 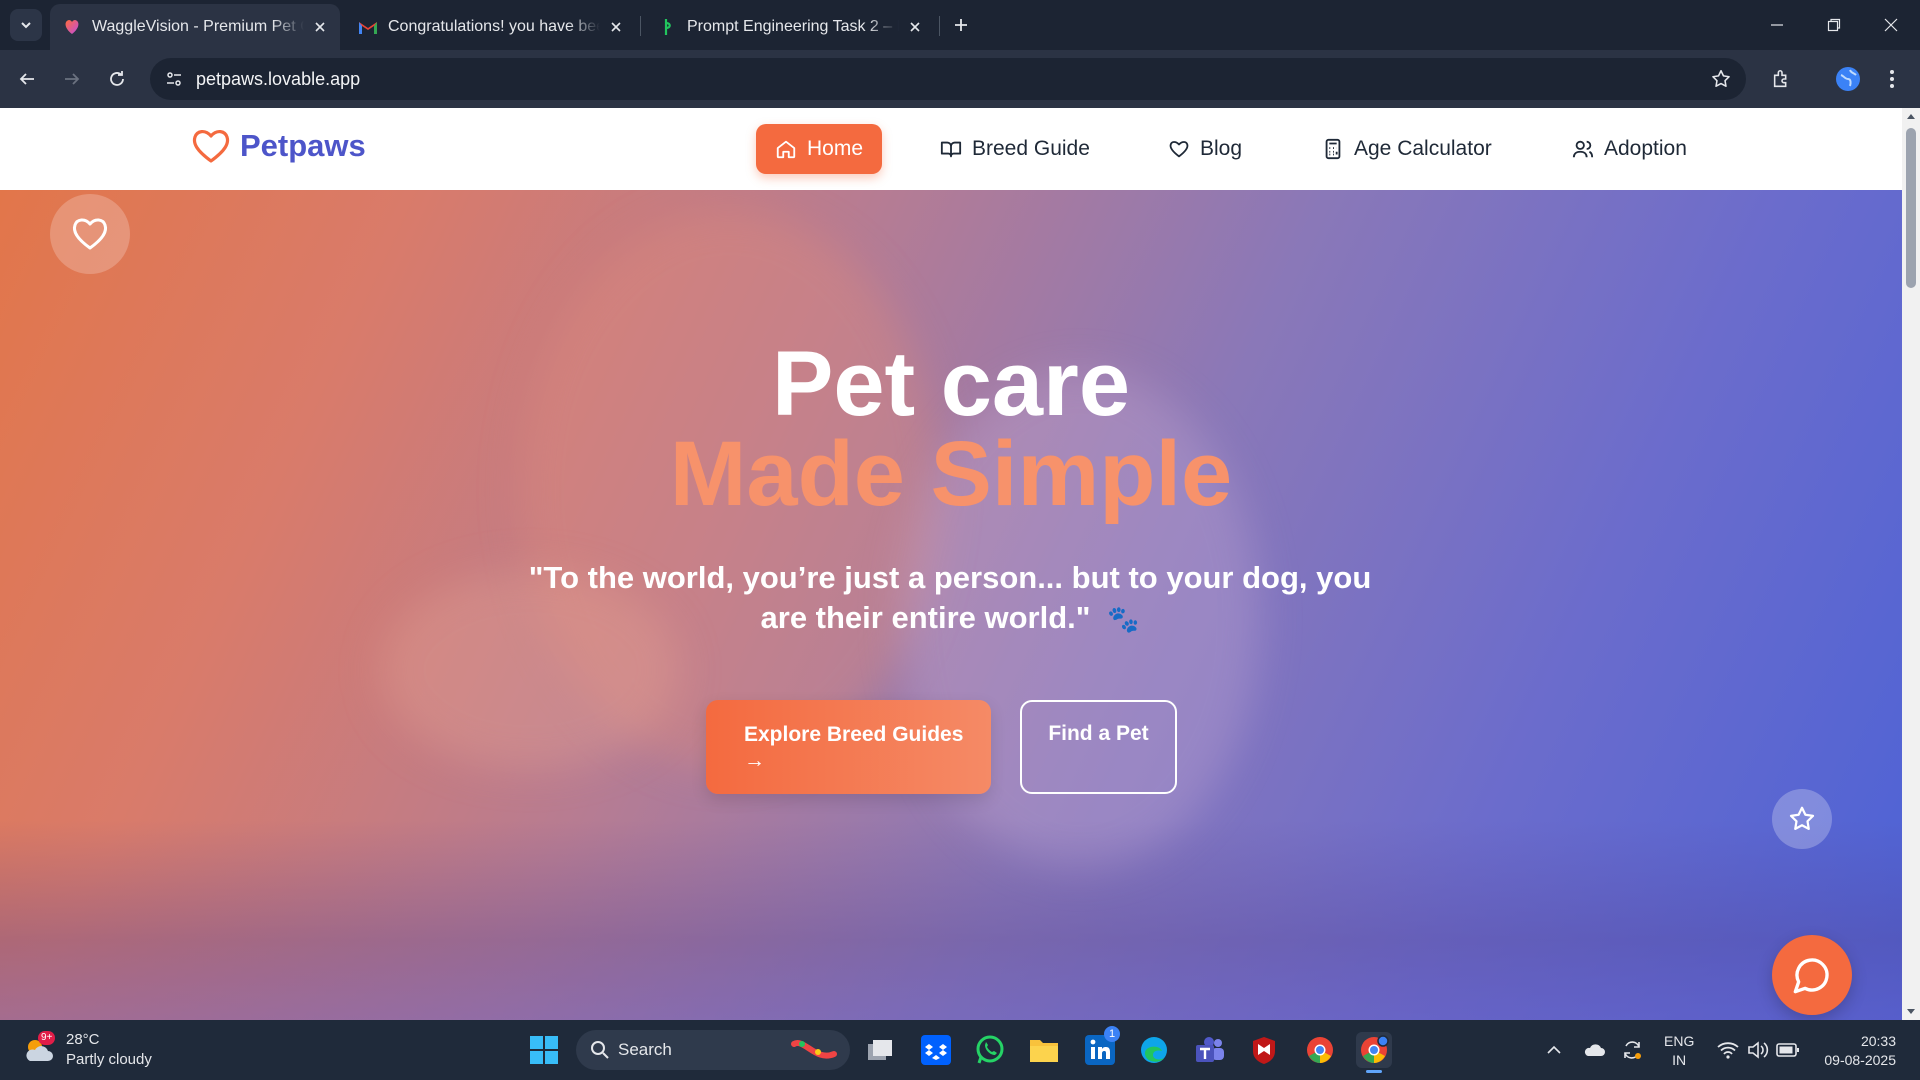 I want to click on mcafee-app, so click(x=1264, y=1050).